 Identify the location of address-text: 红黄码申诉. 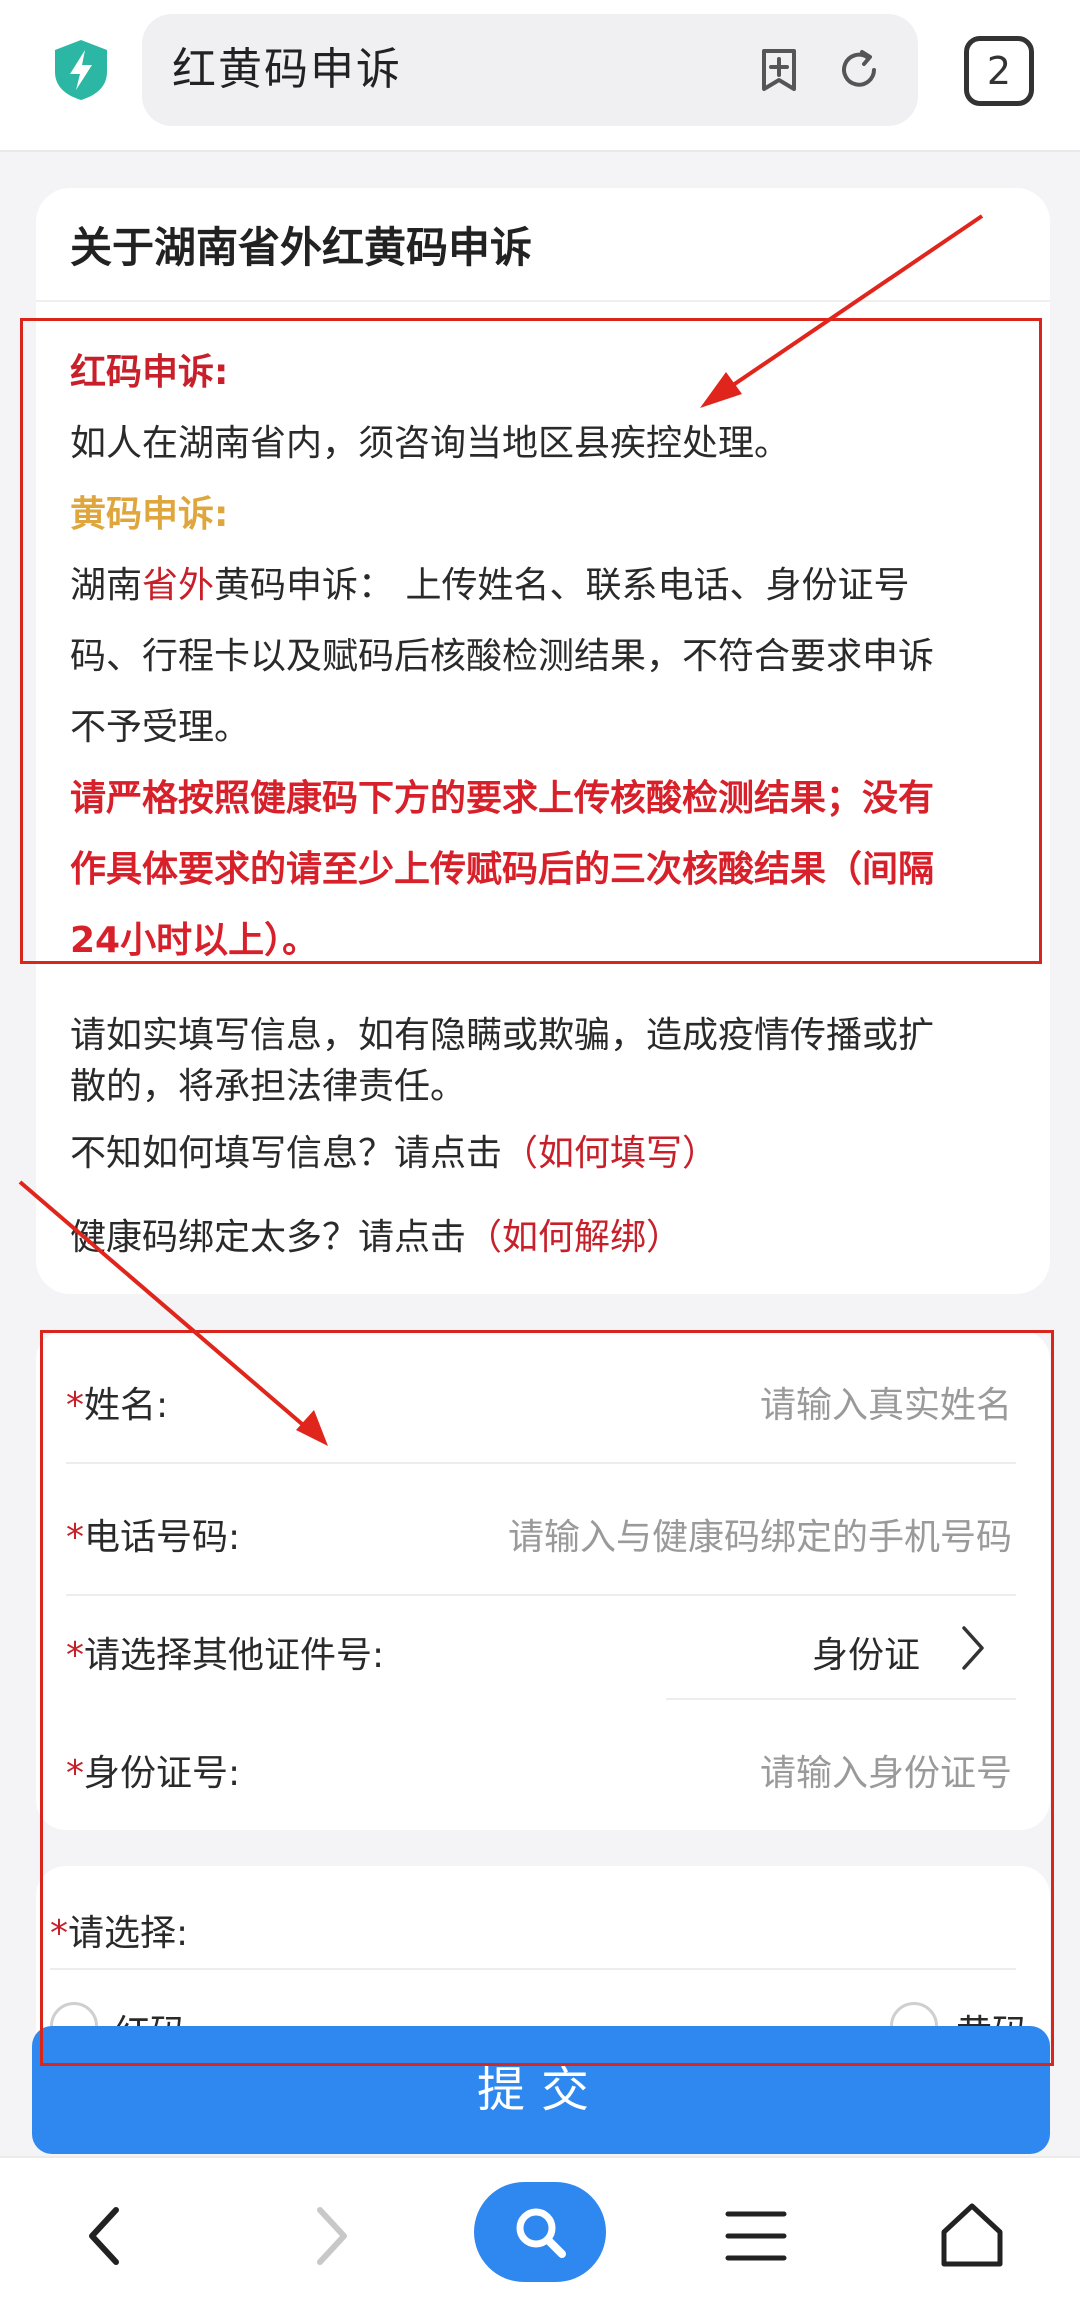
(287, 70).